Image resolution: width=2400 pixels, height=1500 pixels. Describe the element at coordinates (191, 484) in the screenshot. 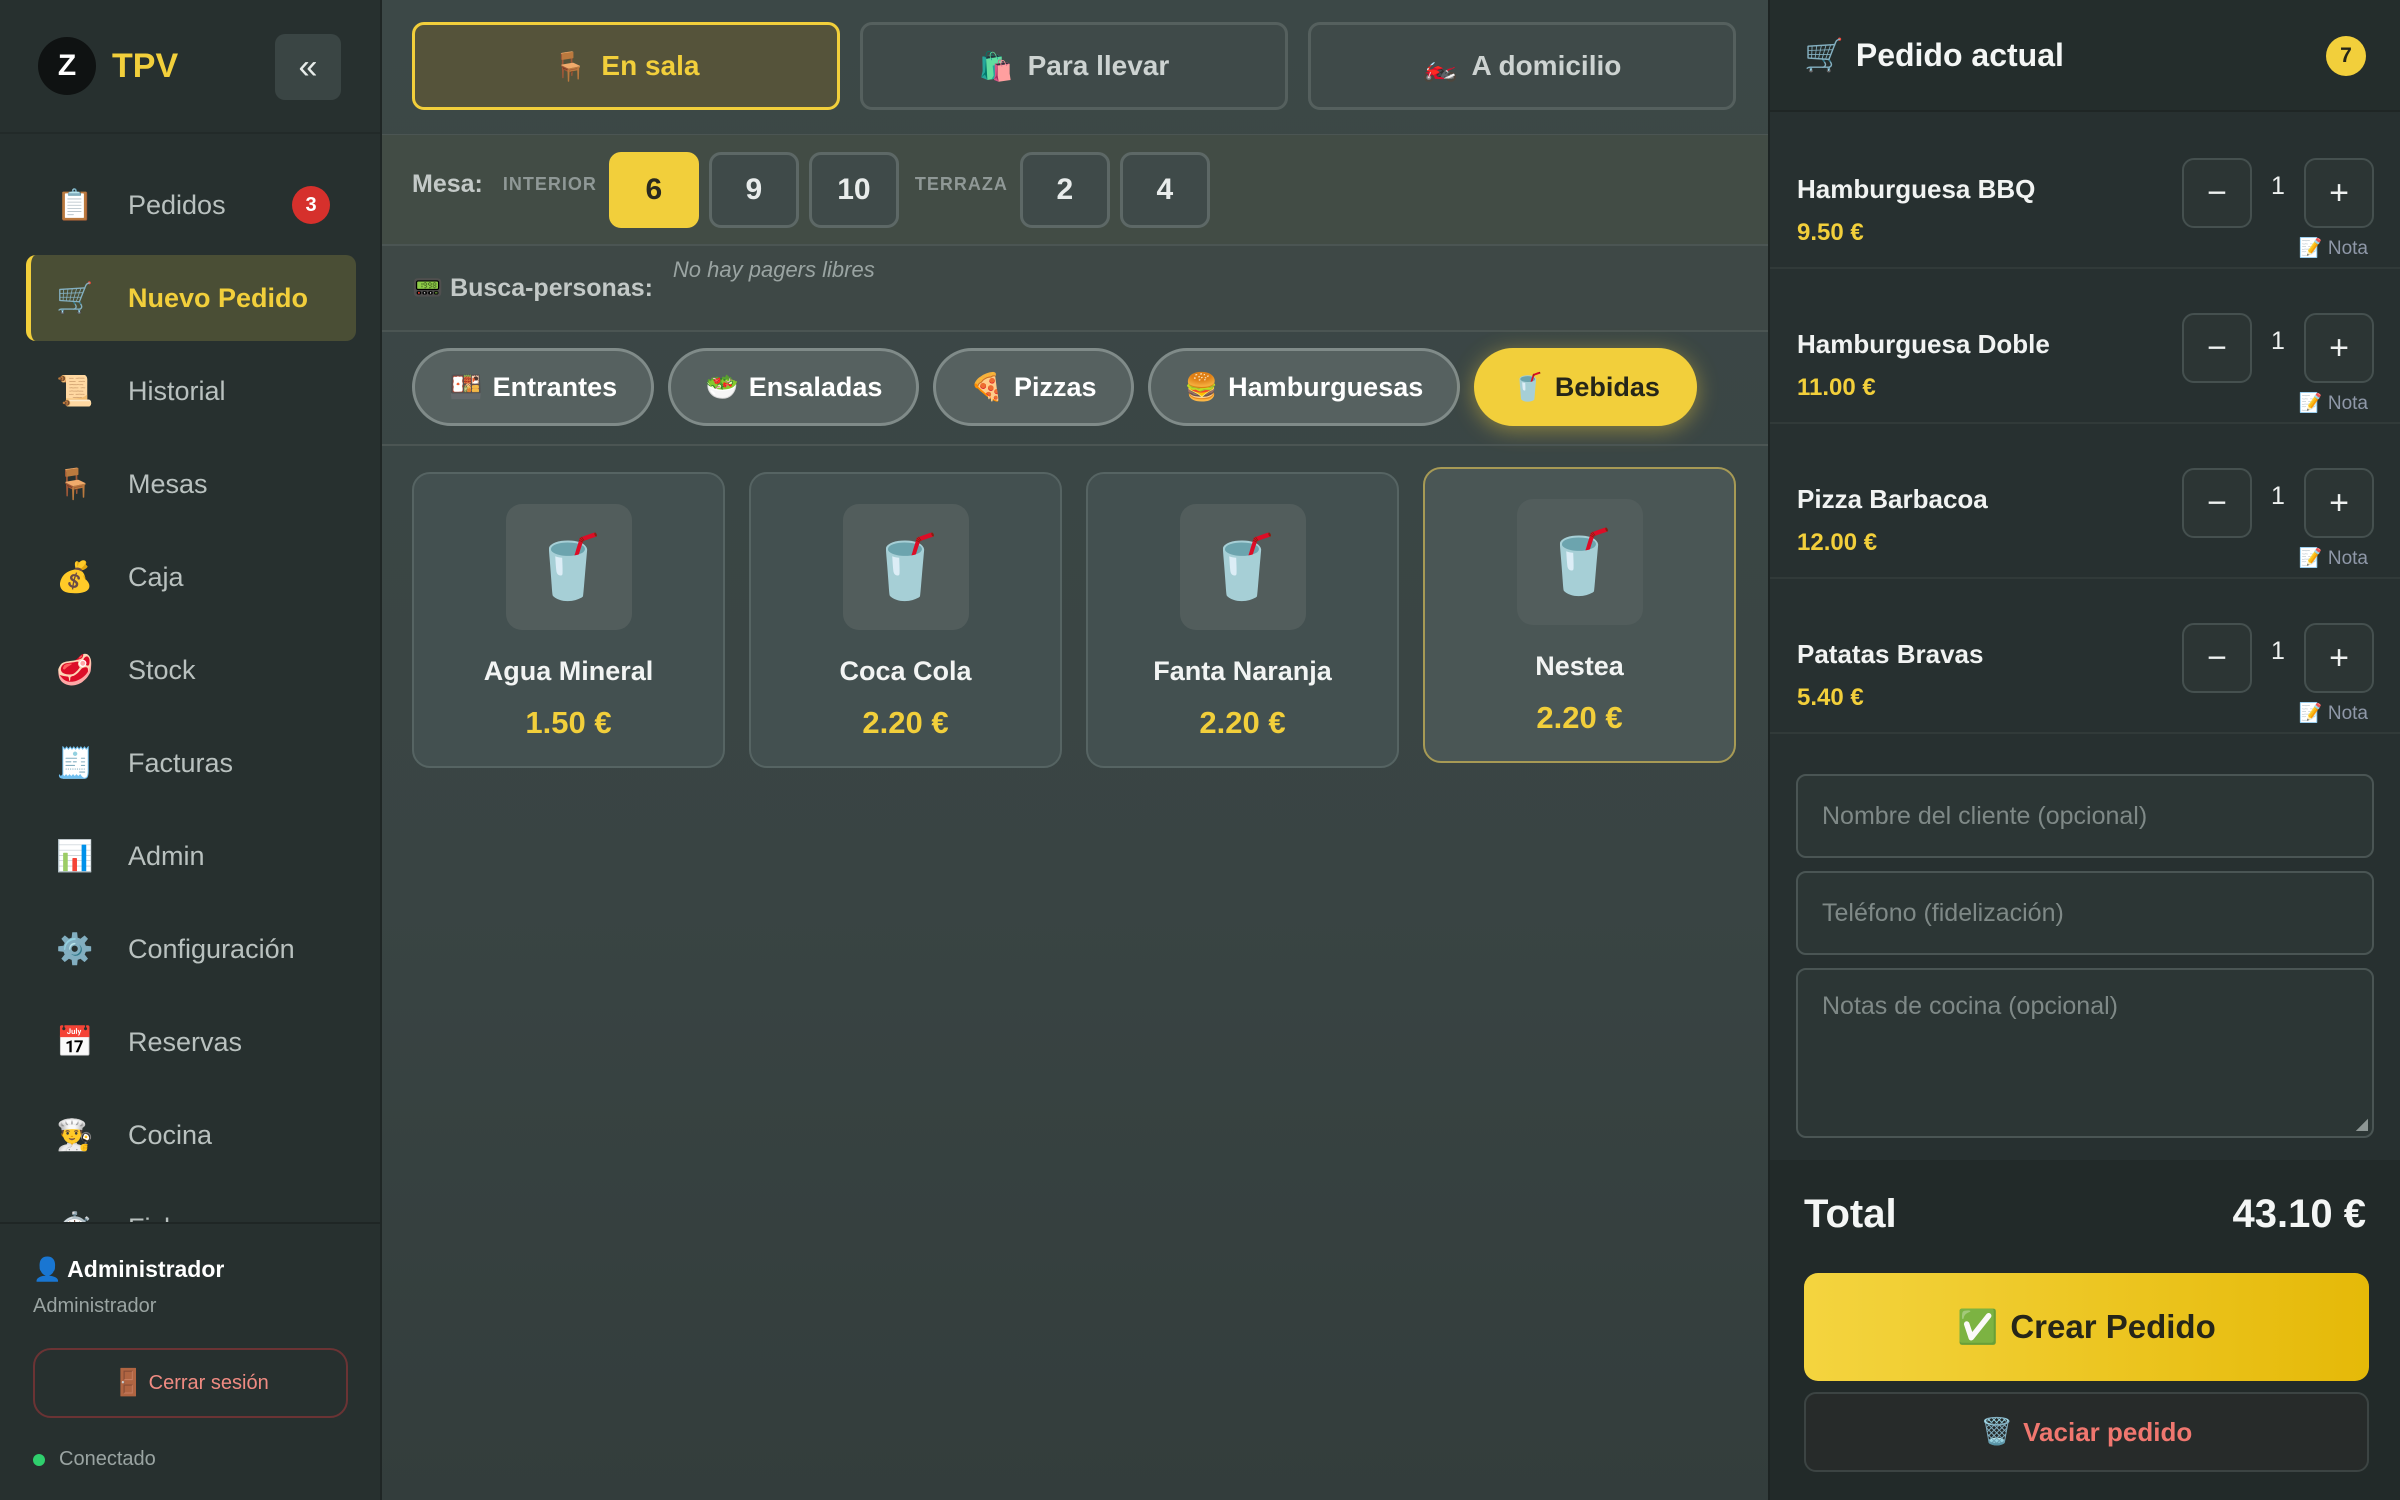

I see `sidebar-item-mesas: 🪑 Mesas` at that location.